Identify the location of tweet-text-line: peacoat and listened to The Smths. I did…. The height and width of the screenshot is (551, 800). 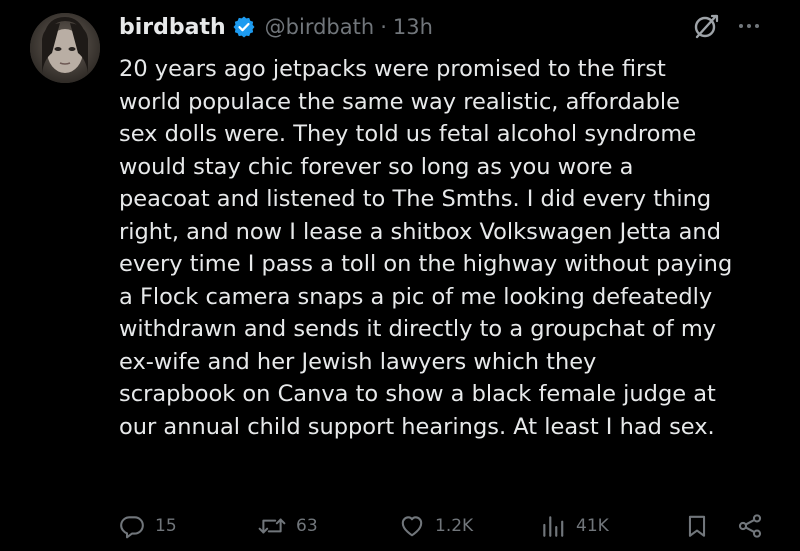
(415, 199).